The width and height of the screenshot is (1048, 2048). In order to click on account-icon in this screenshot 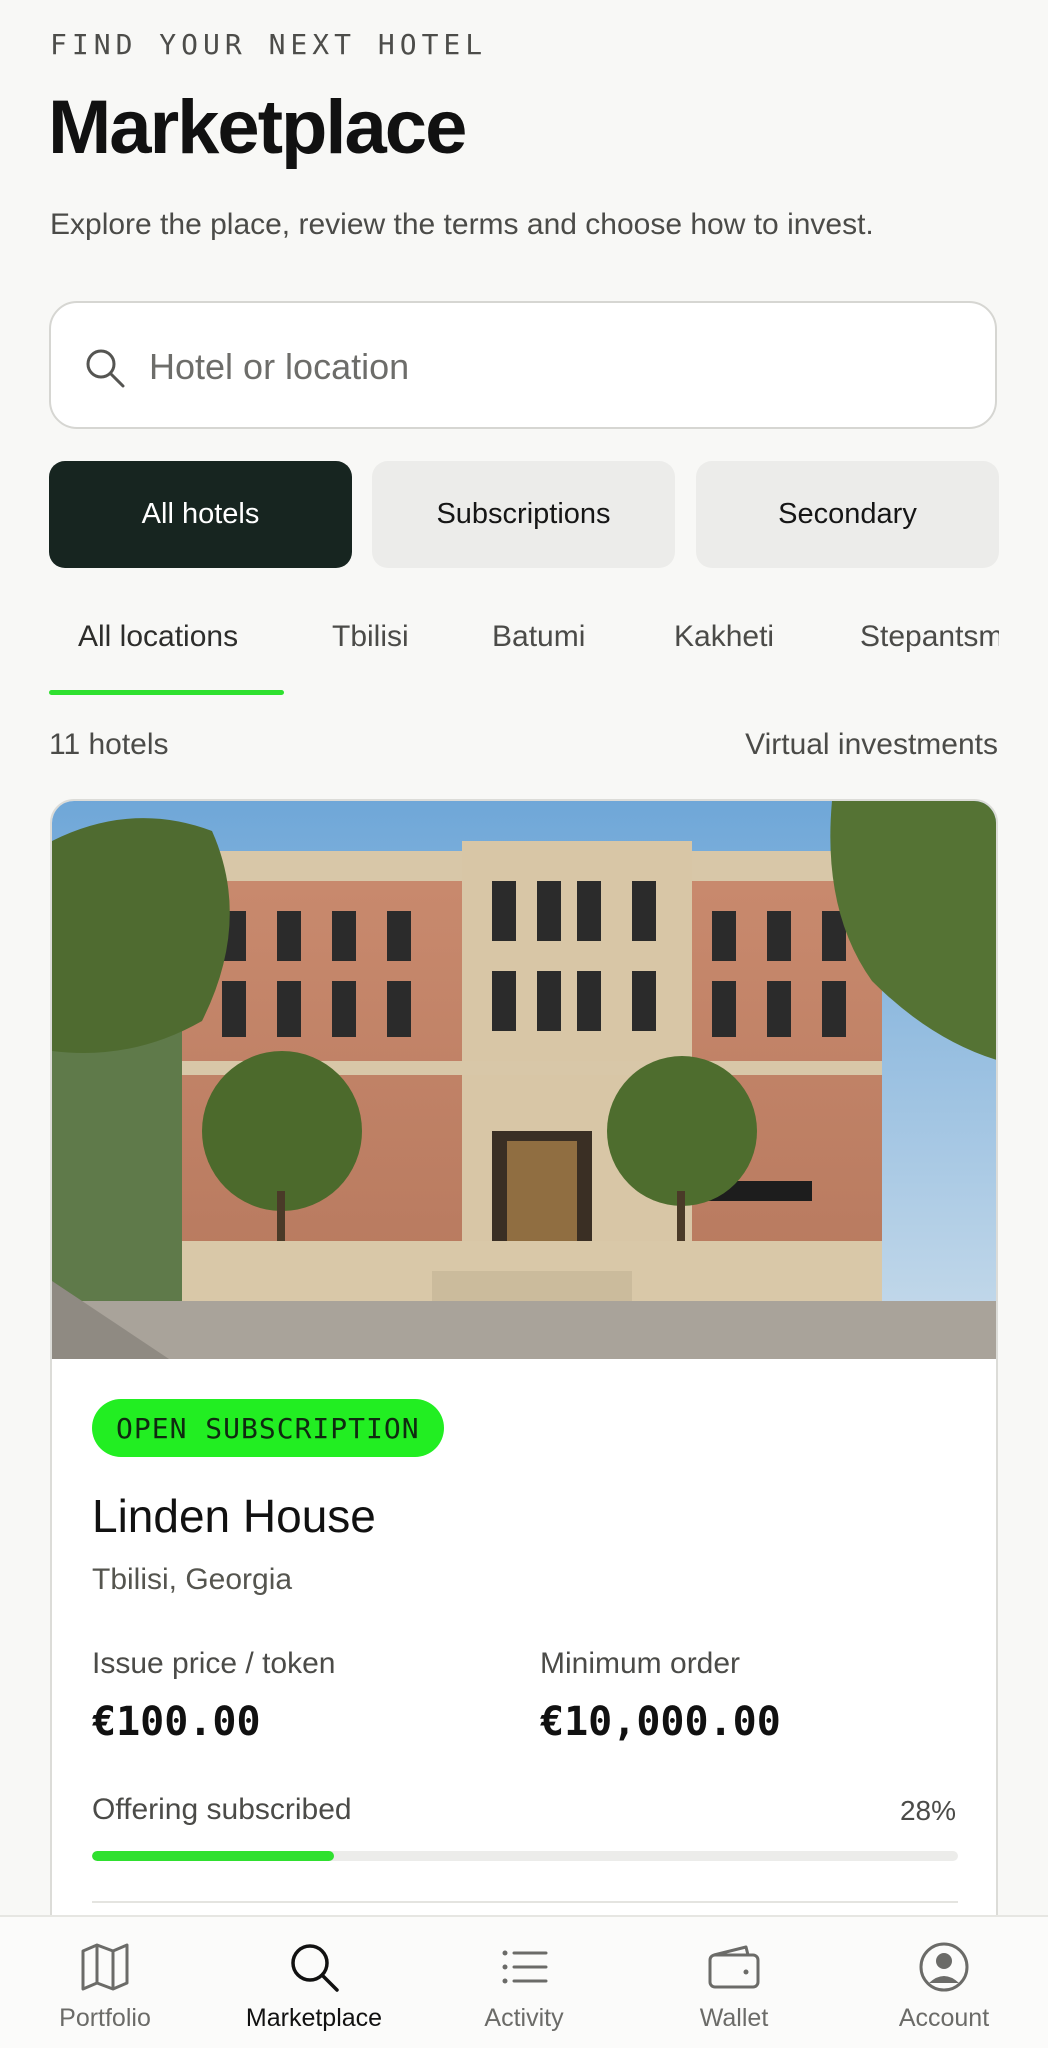, I will do `click(944, 1967)`.